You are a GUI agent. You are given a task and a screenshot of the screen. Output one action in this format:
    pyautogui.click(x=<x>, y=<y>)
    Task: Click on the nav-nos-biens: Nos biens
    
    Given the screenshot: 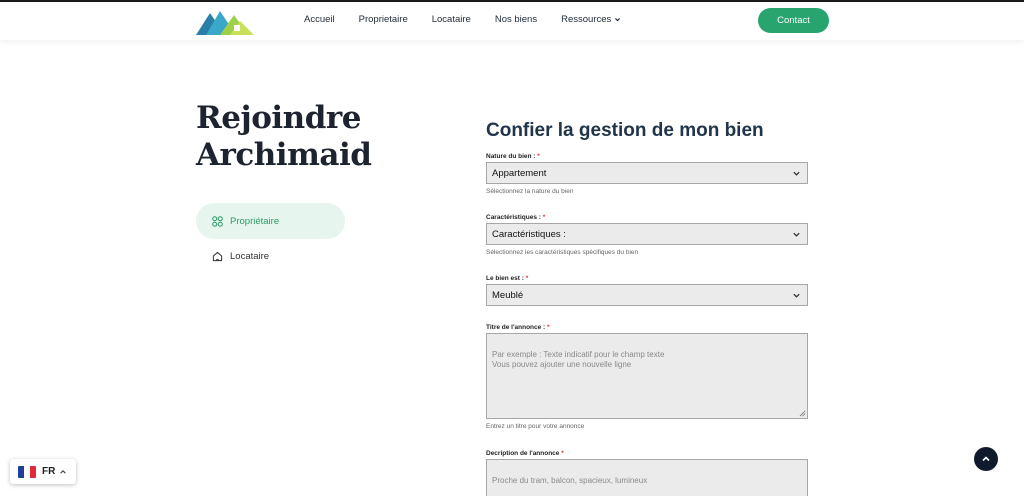 What is the action you would take?
    pyautogui.click(x=516, y=19)
    